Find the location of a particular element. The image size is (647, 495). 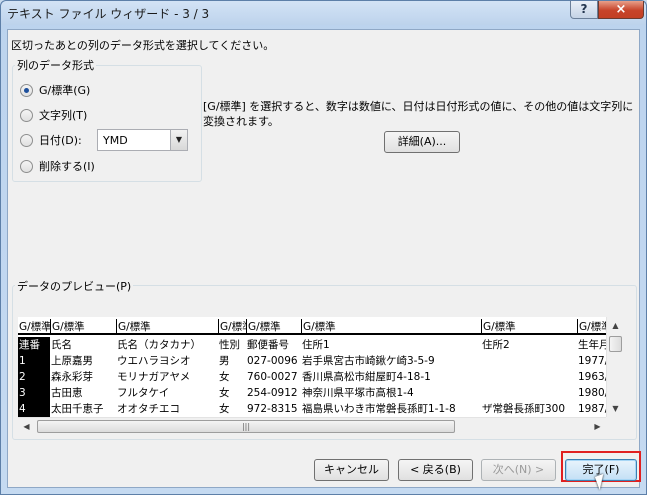

table-cell: 生年月 is located at coordinates (592, 345).